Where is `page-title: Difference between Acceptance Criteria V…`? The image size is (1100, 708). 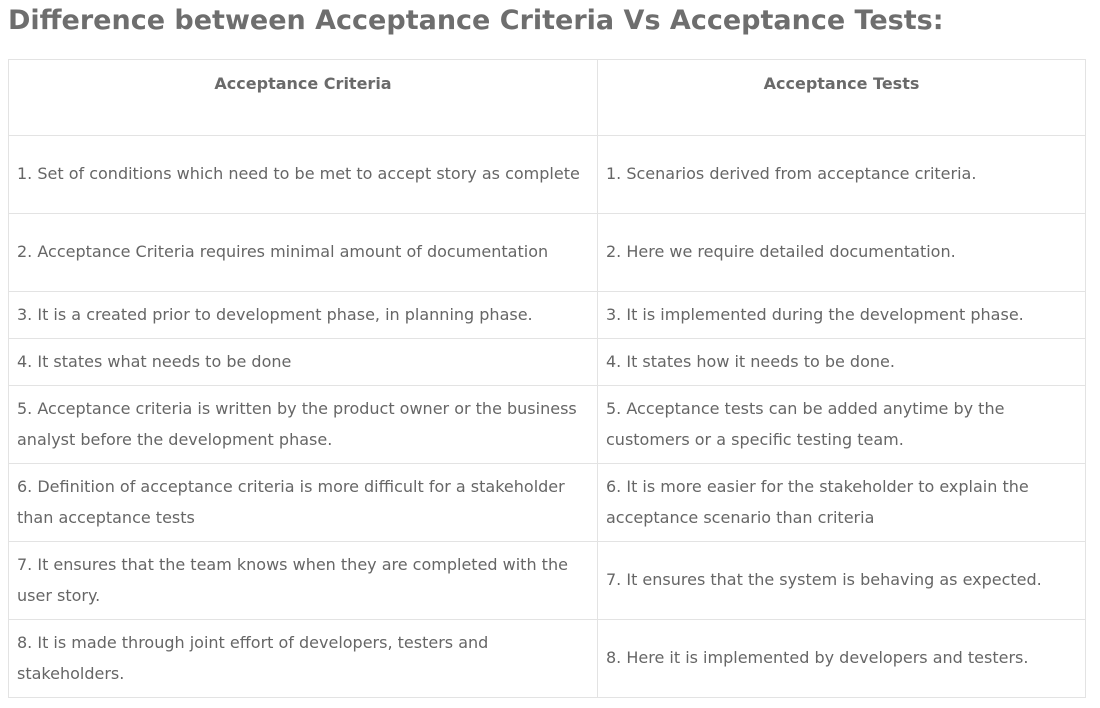
page-title: Difference between Acceptance Criteria V… is located at coordinates (476, 20).